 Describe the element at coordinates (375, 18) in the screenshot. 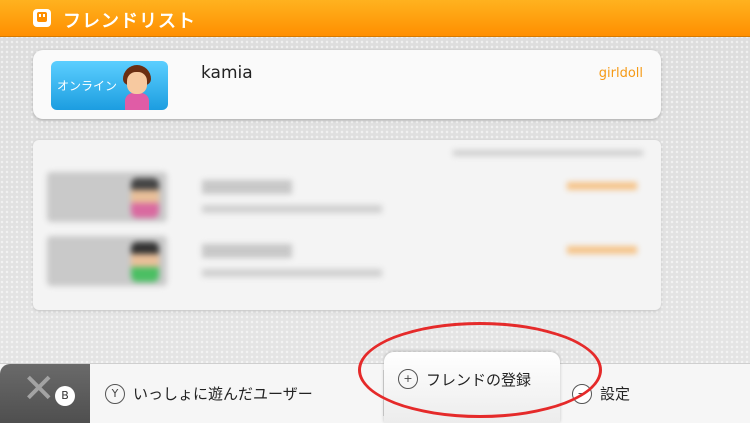

I see `header-bar: フレンドリスト` at that location.